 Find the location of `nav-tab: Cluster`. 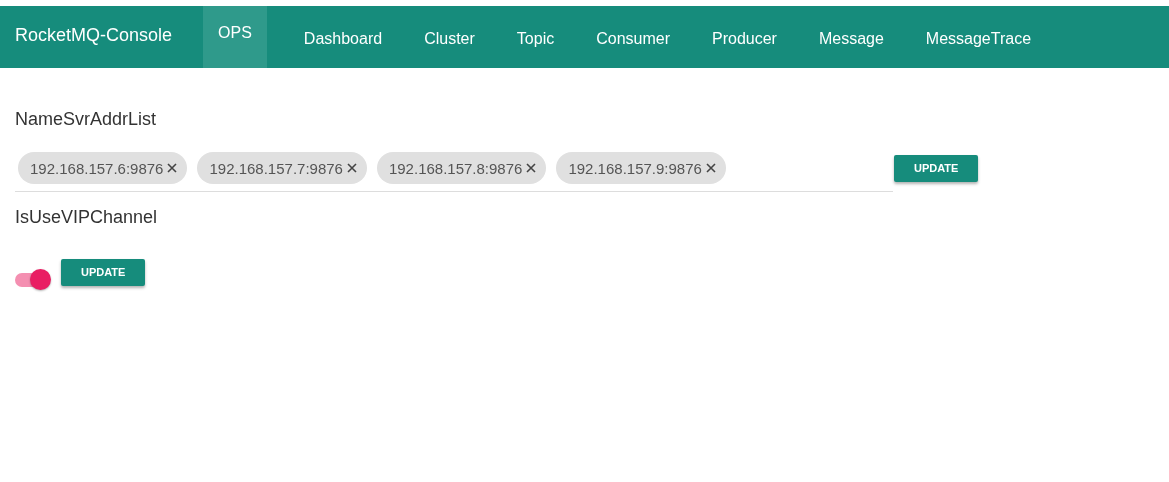

nav-tab: Cluster is located at coordinates (449, 37).